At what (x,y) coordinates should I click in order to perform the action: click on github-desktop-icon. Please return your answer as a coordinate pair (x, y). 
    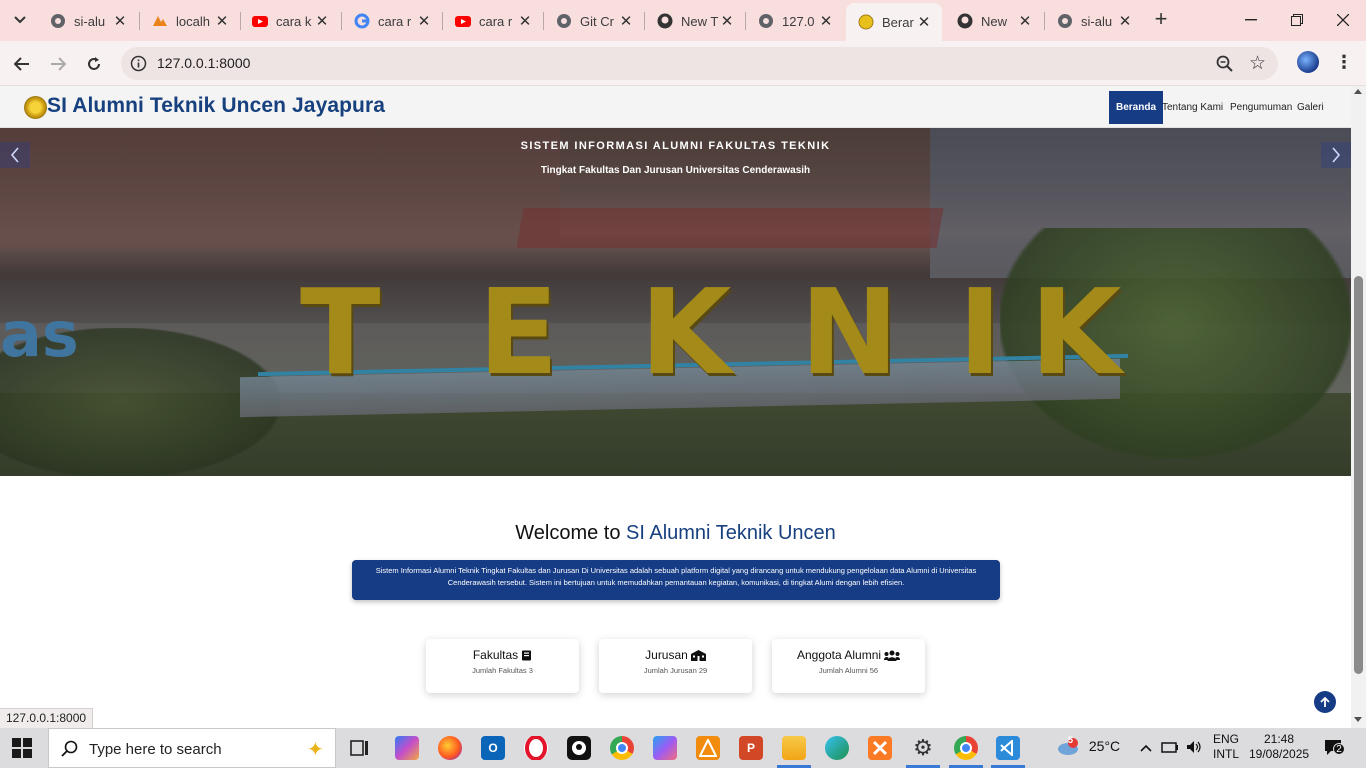
    Looking at the image, I should click on (579, 748).